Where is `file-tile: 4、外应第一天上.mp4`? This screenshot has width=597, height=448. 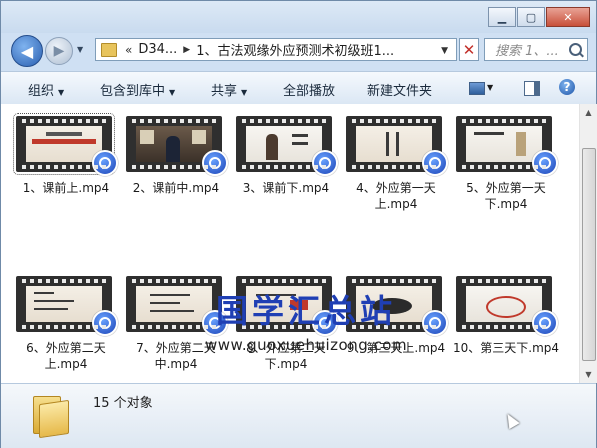
file-tile: 4、外应第一天上.mp4 is located at coordinates (396, 159).